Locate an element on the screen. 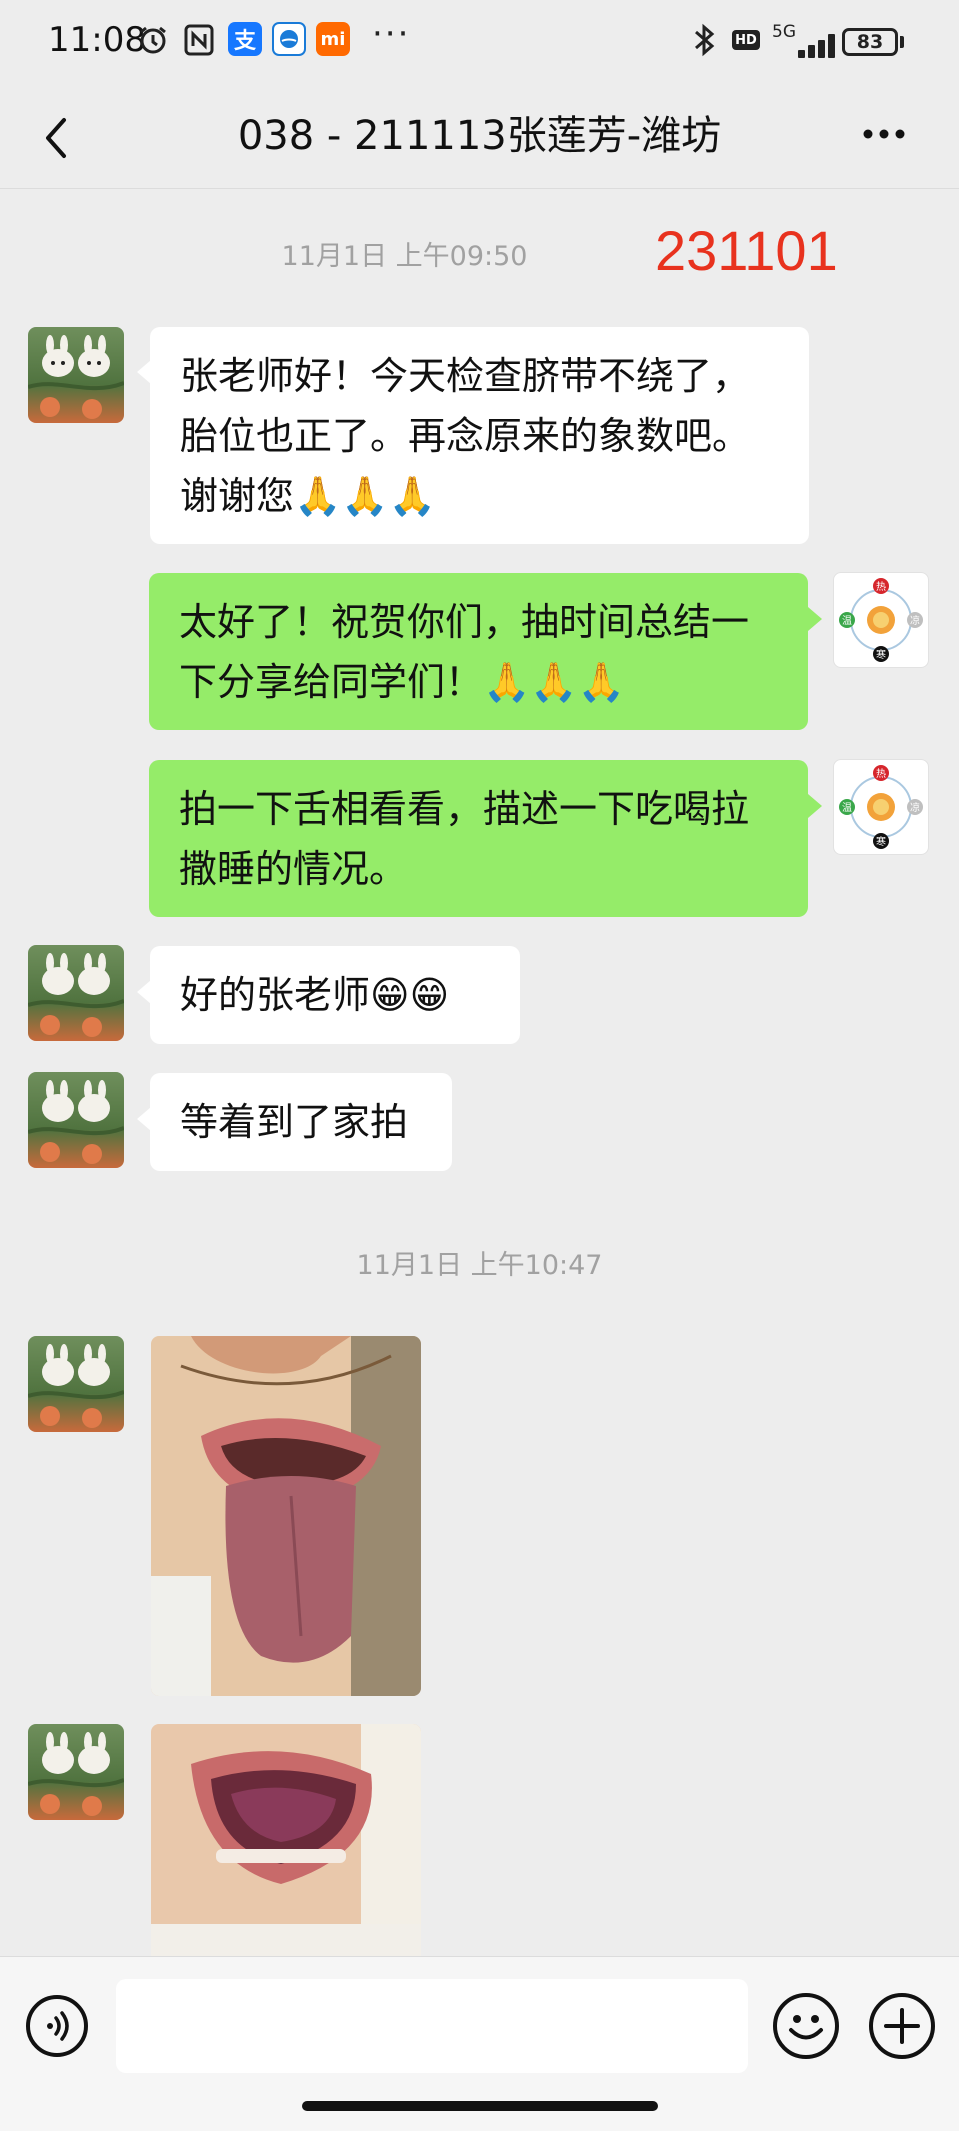  more-icon is located at coordinates (885, 139).